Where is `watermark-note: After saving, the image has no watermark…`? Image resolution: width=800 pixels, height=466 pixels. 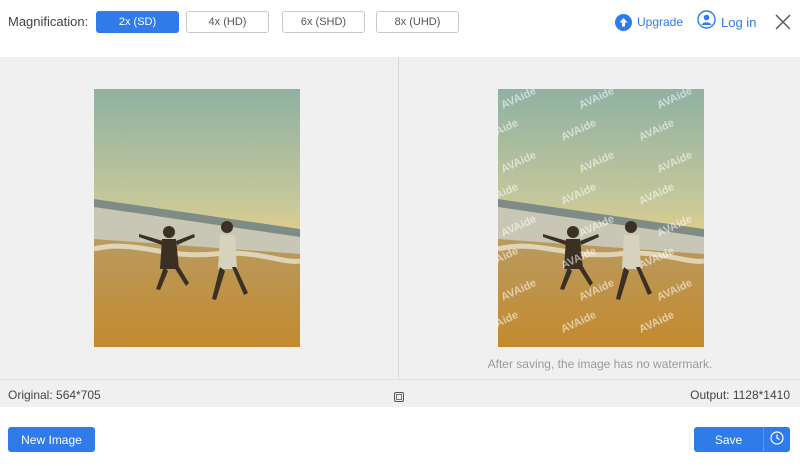 watermark-note: After saving, the image has no watermark… is located at coordinates (600, 364).